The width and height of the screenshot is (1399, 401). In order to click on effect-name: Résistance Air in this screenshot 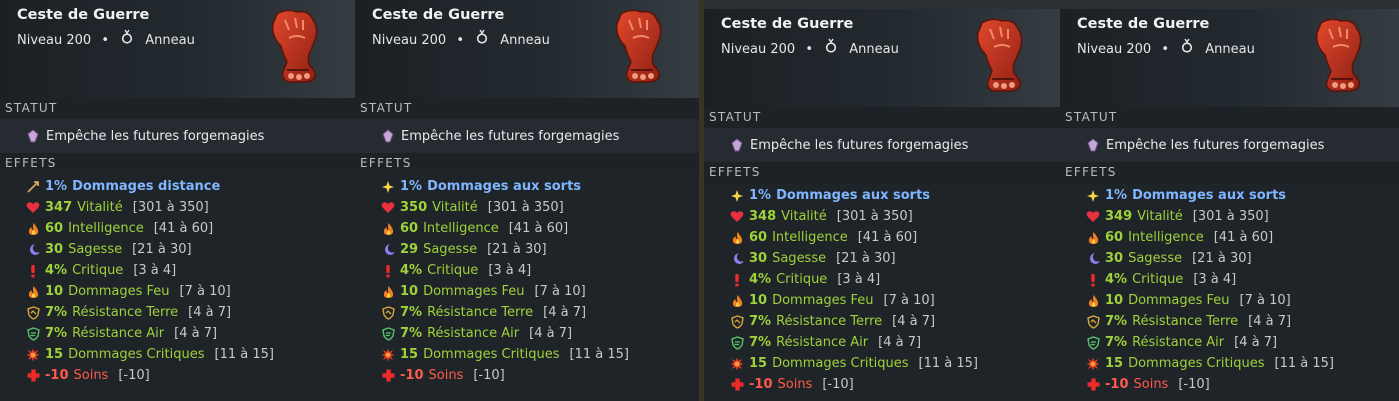, I will do `click(473, 333)`.